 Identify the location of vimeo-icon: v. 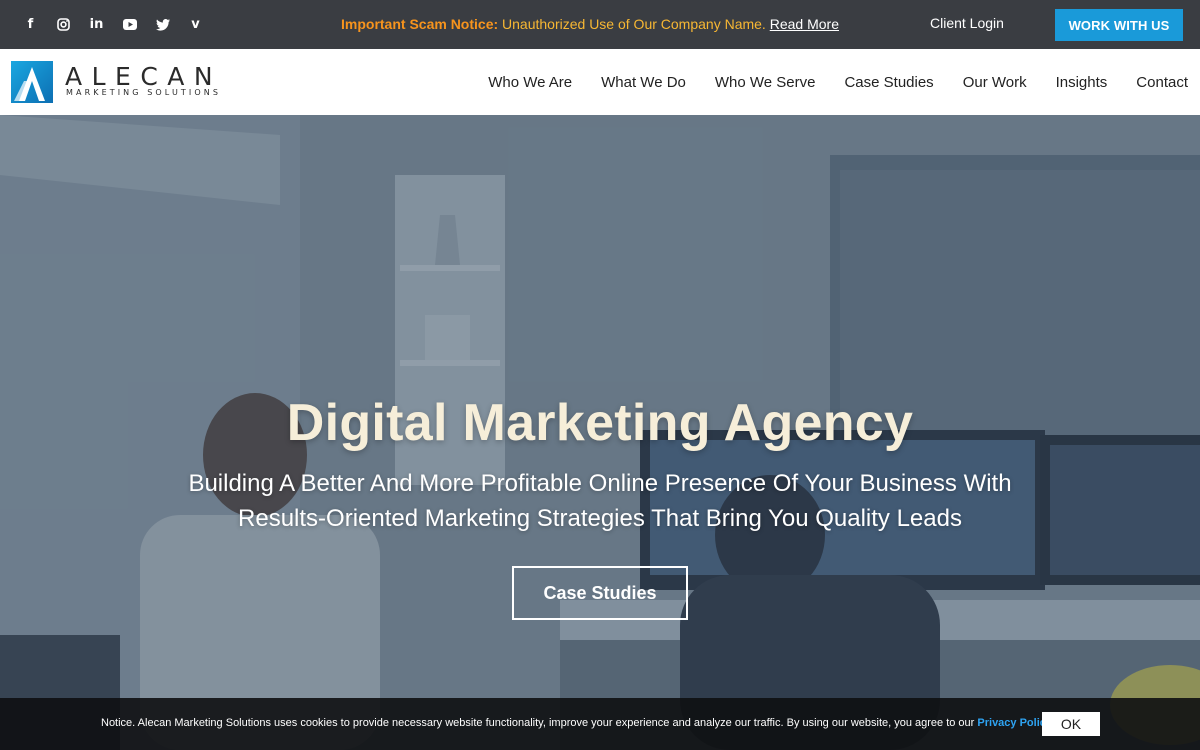
(195, 24).